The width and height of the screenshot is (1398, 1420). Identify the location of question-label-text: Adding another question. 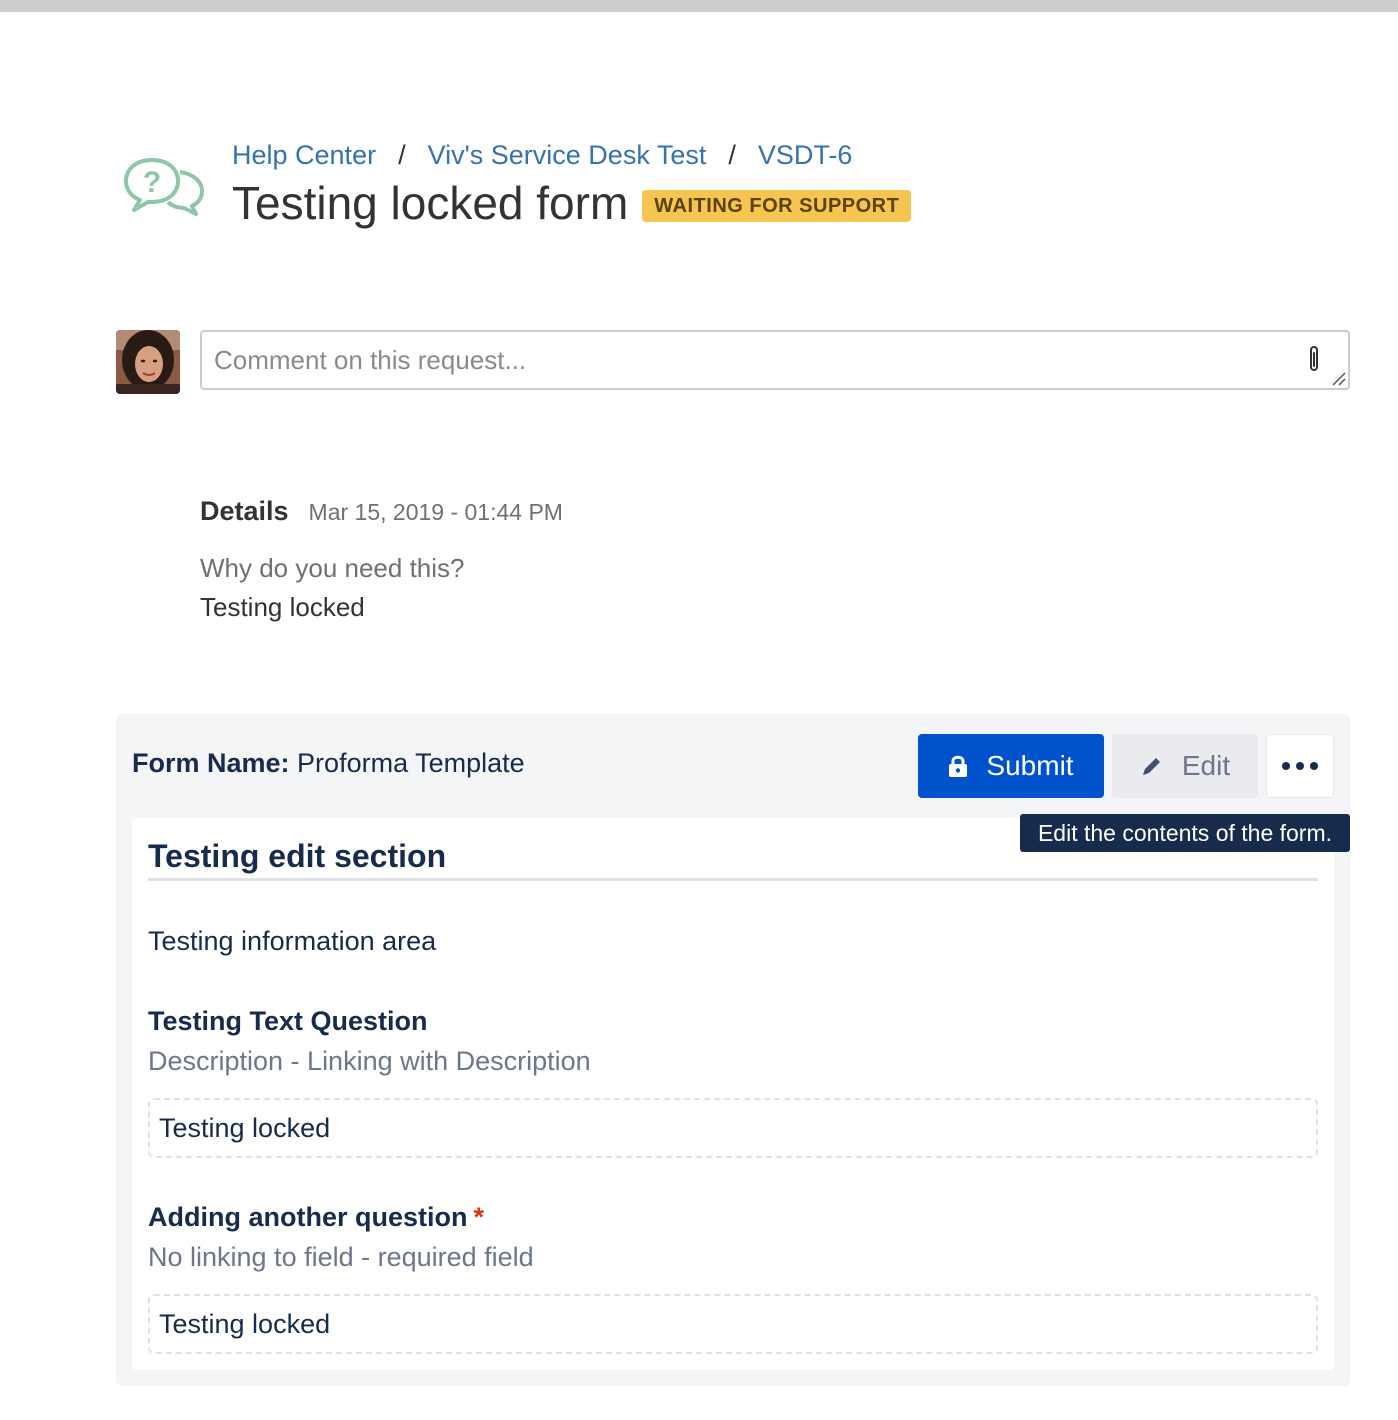
(308, 1217).